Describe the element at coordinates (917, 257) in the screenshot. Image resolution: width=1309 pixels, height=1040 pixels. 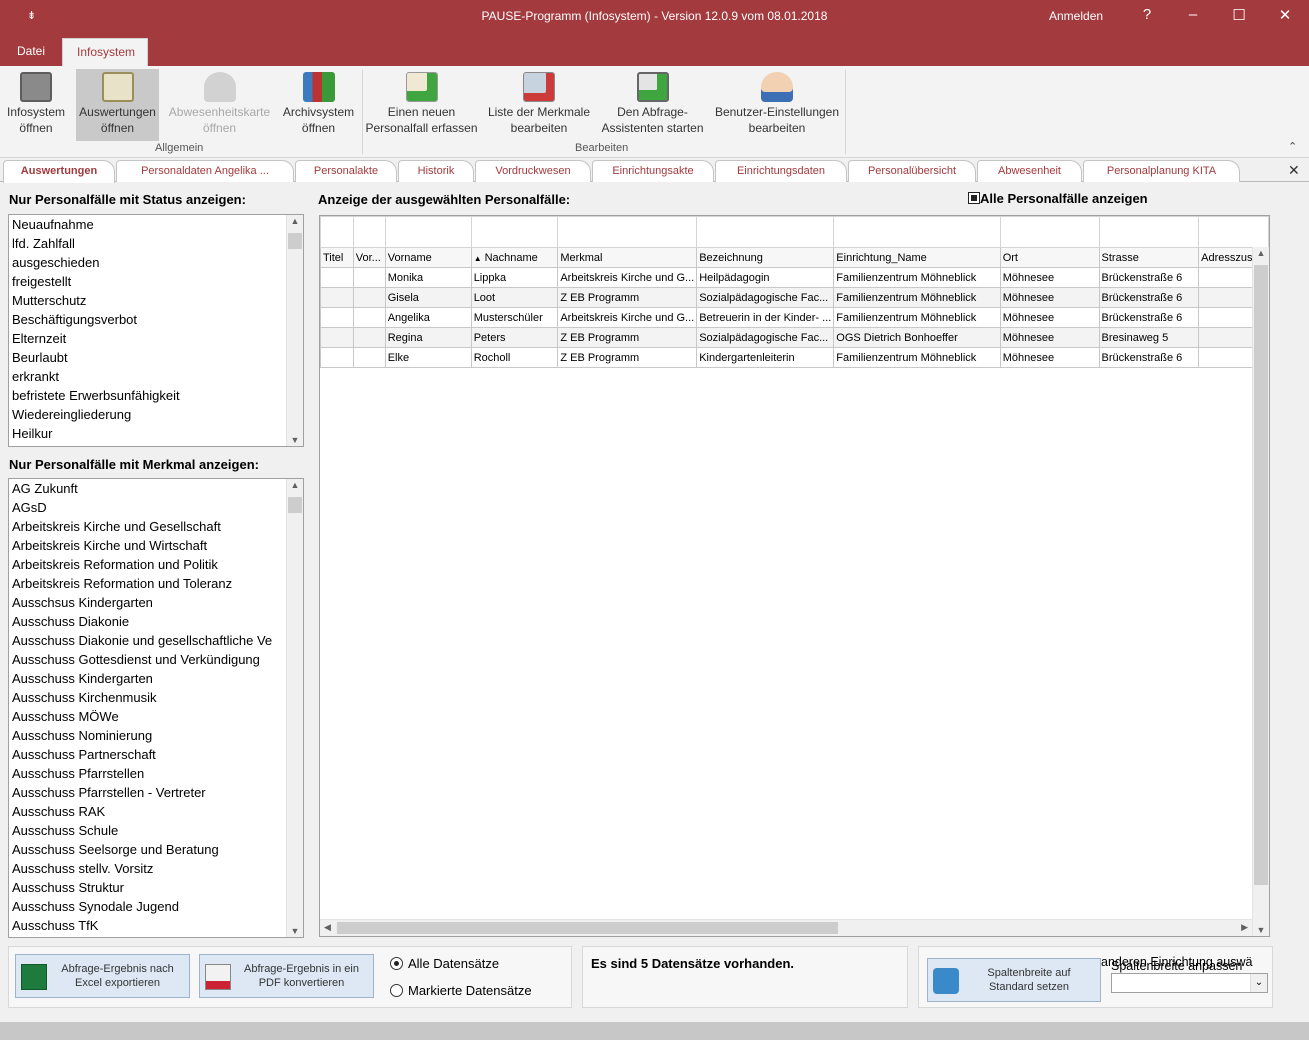
I see `column-header: Einrichtung_Name` at that location.